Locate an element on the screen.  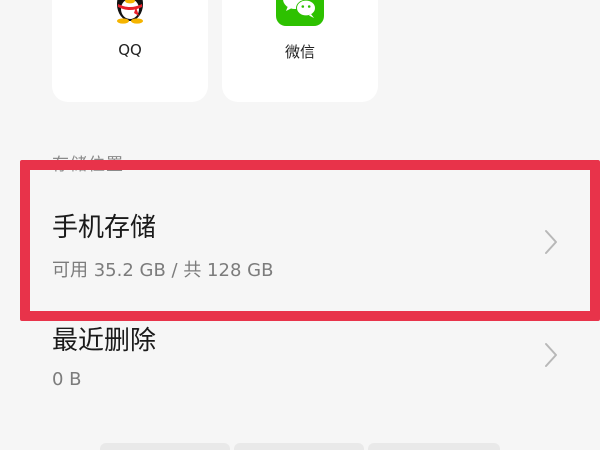
bottom-button-right is located at coordinates (434, 446).